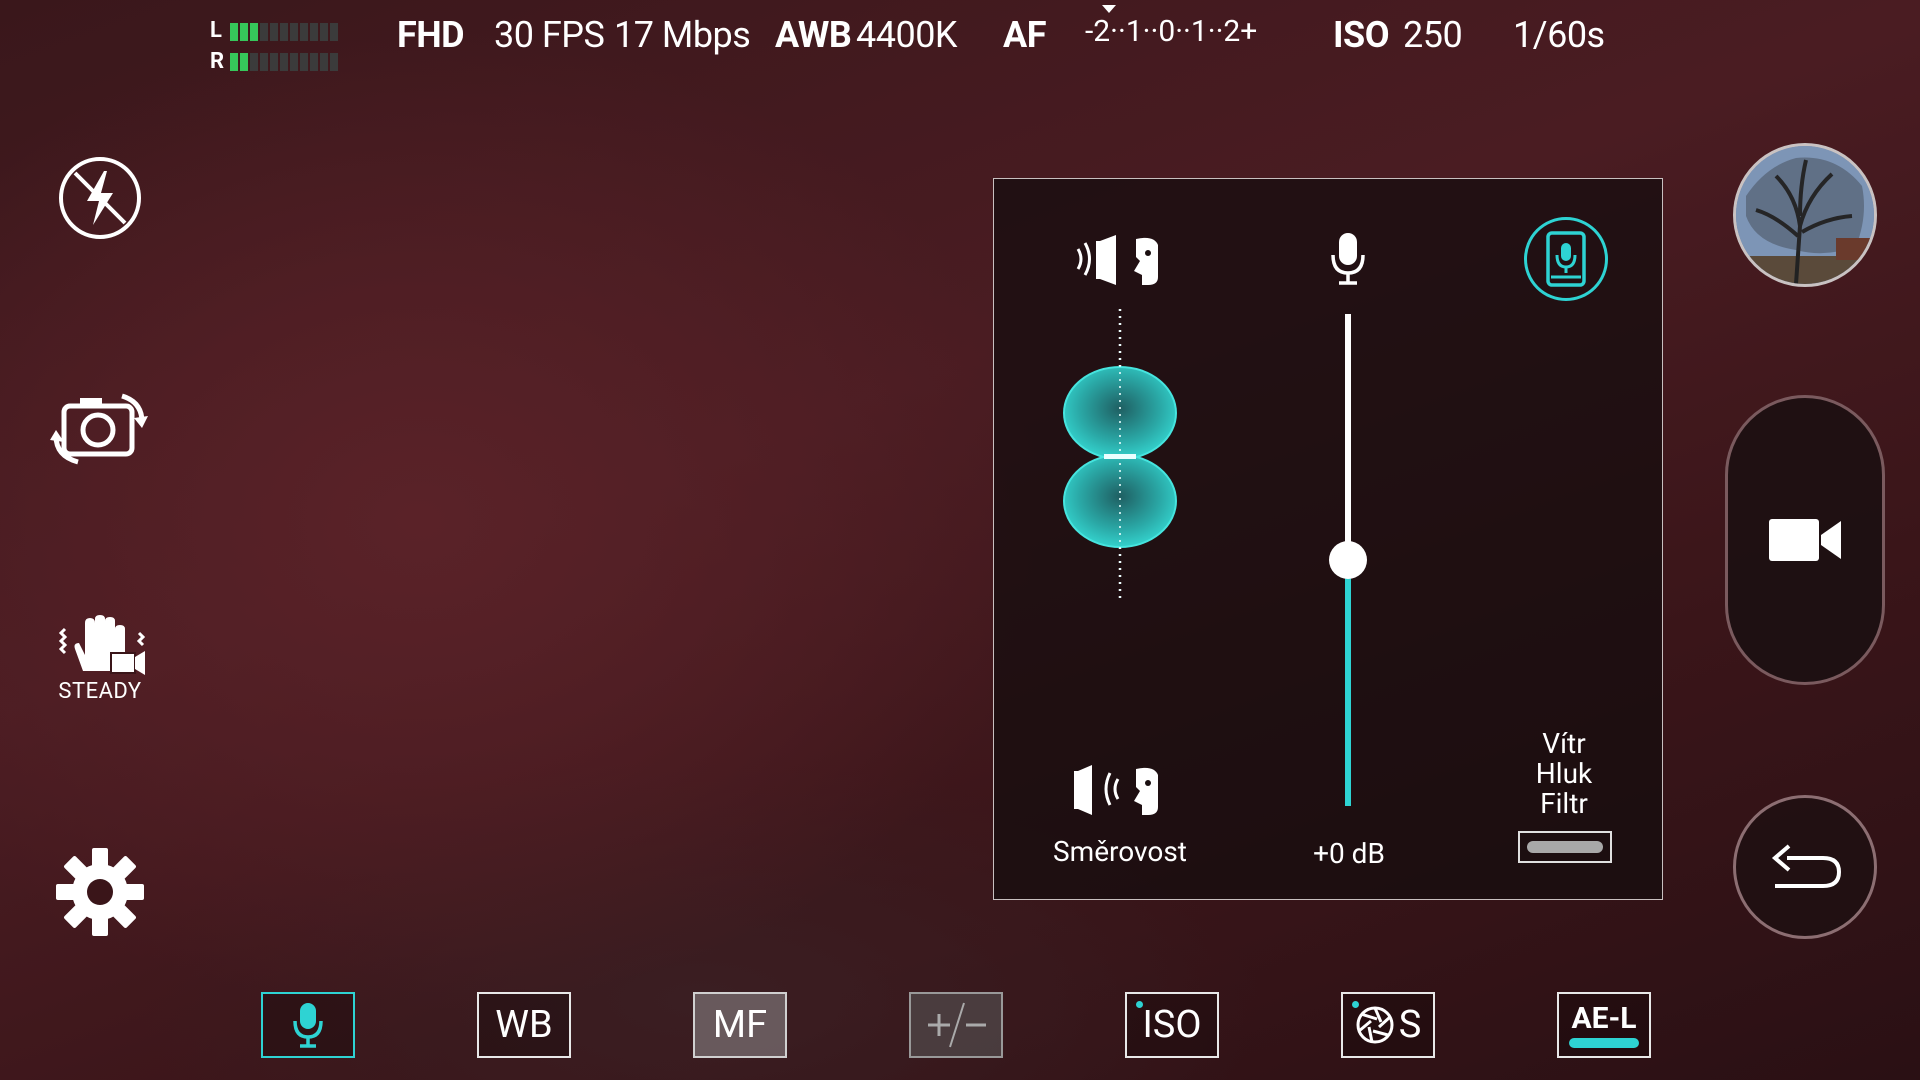 This screenshot has width=1920, height=1080. Describe the element at coordinates (682, 35) in the screenshot. I see `bitrate-label: 17 Mbps` at that location.